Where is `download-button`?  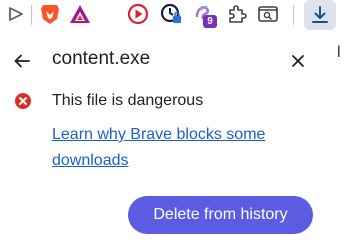 download-button is located at coordinates (320, 15).